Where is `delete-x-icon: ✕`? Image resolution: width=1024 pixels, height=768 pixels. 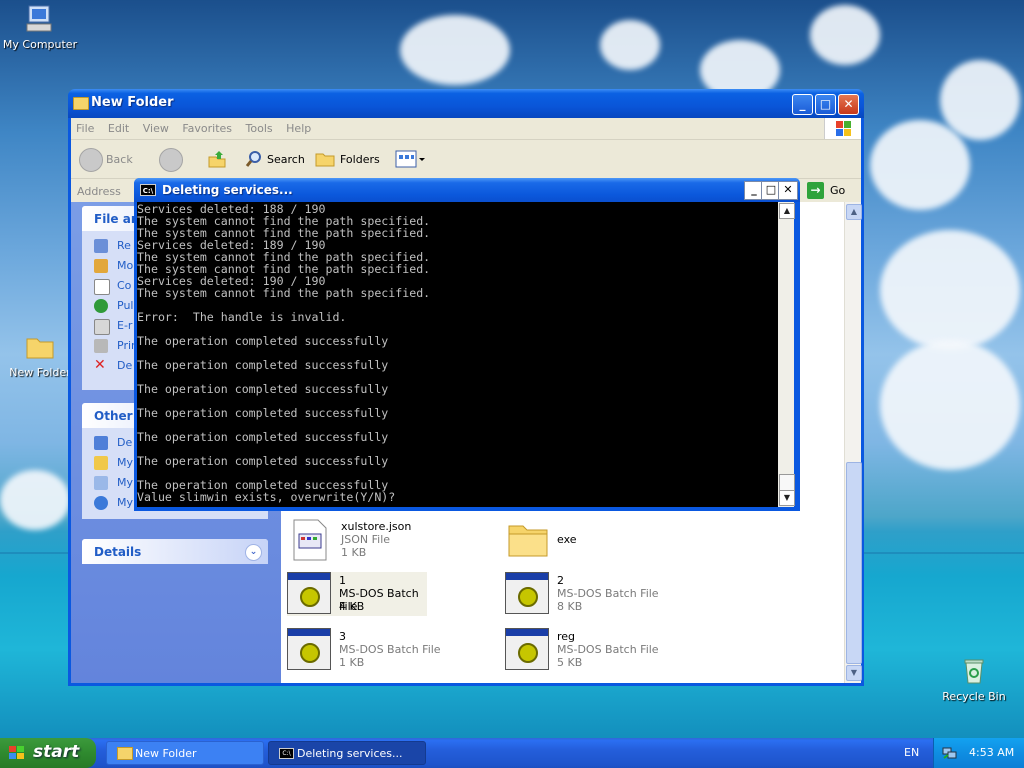
delete-x-icon: ✕ is located at coordinates (100, 365).